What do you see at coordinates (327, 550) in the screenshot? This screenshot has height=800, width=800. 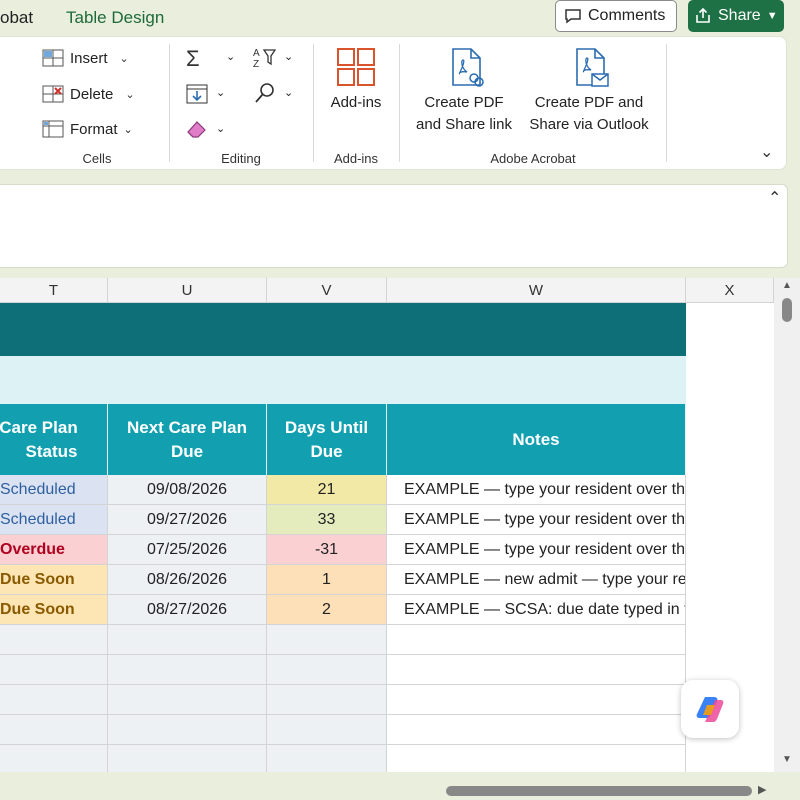 I see `days-cell: -31` at bounding box center [327, 550].